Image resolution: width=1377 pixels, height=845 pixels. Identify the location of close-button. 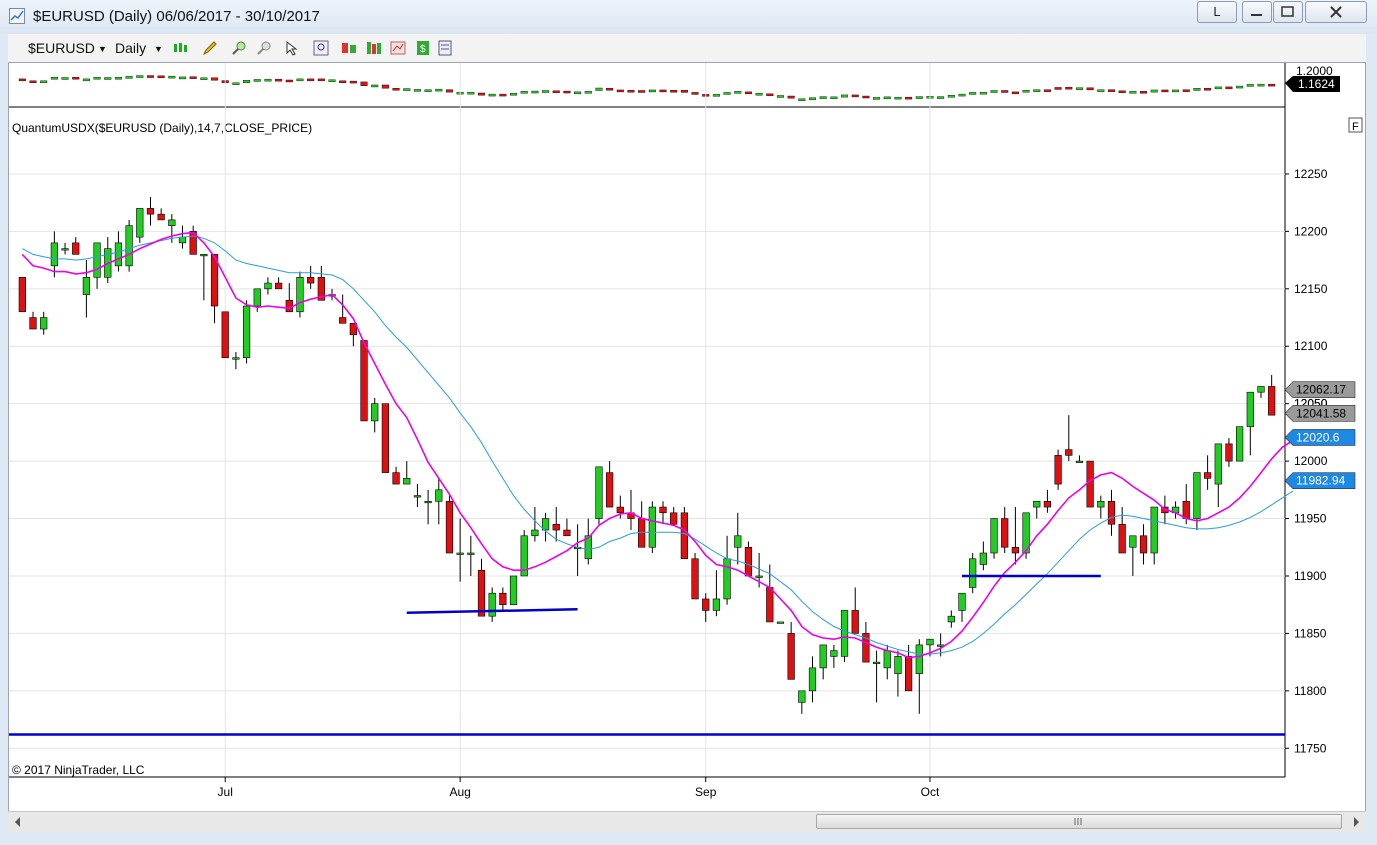
(1336, 12).